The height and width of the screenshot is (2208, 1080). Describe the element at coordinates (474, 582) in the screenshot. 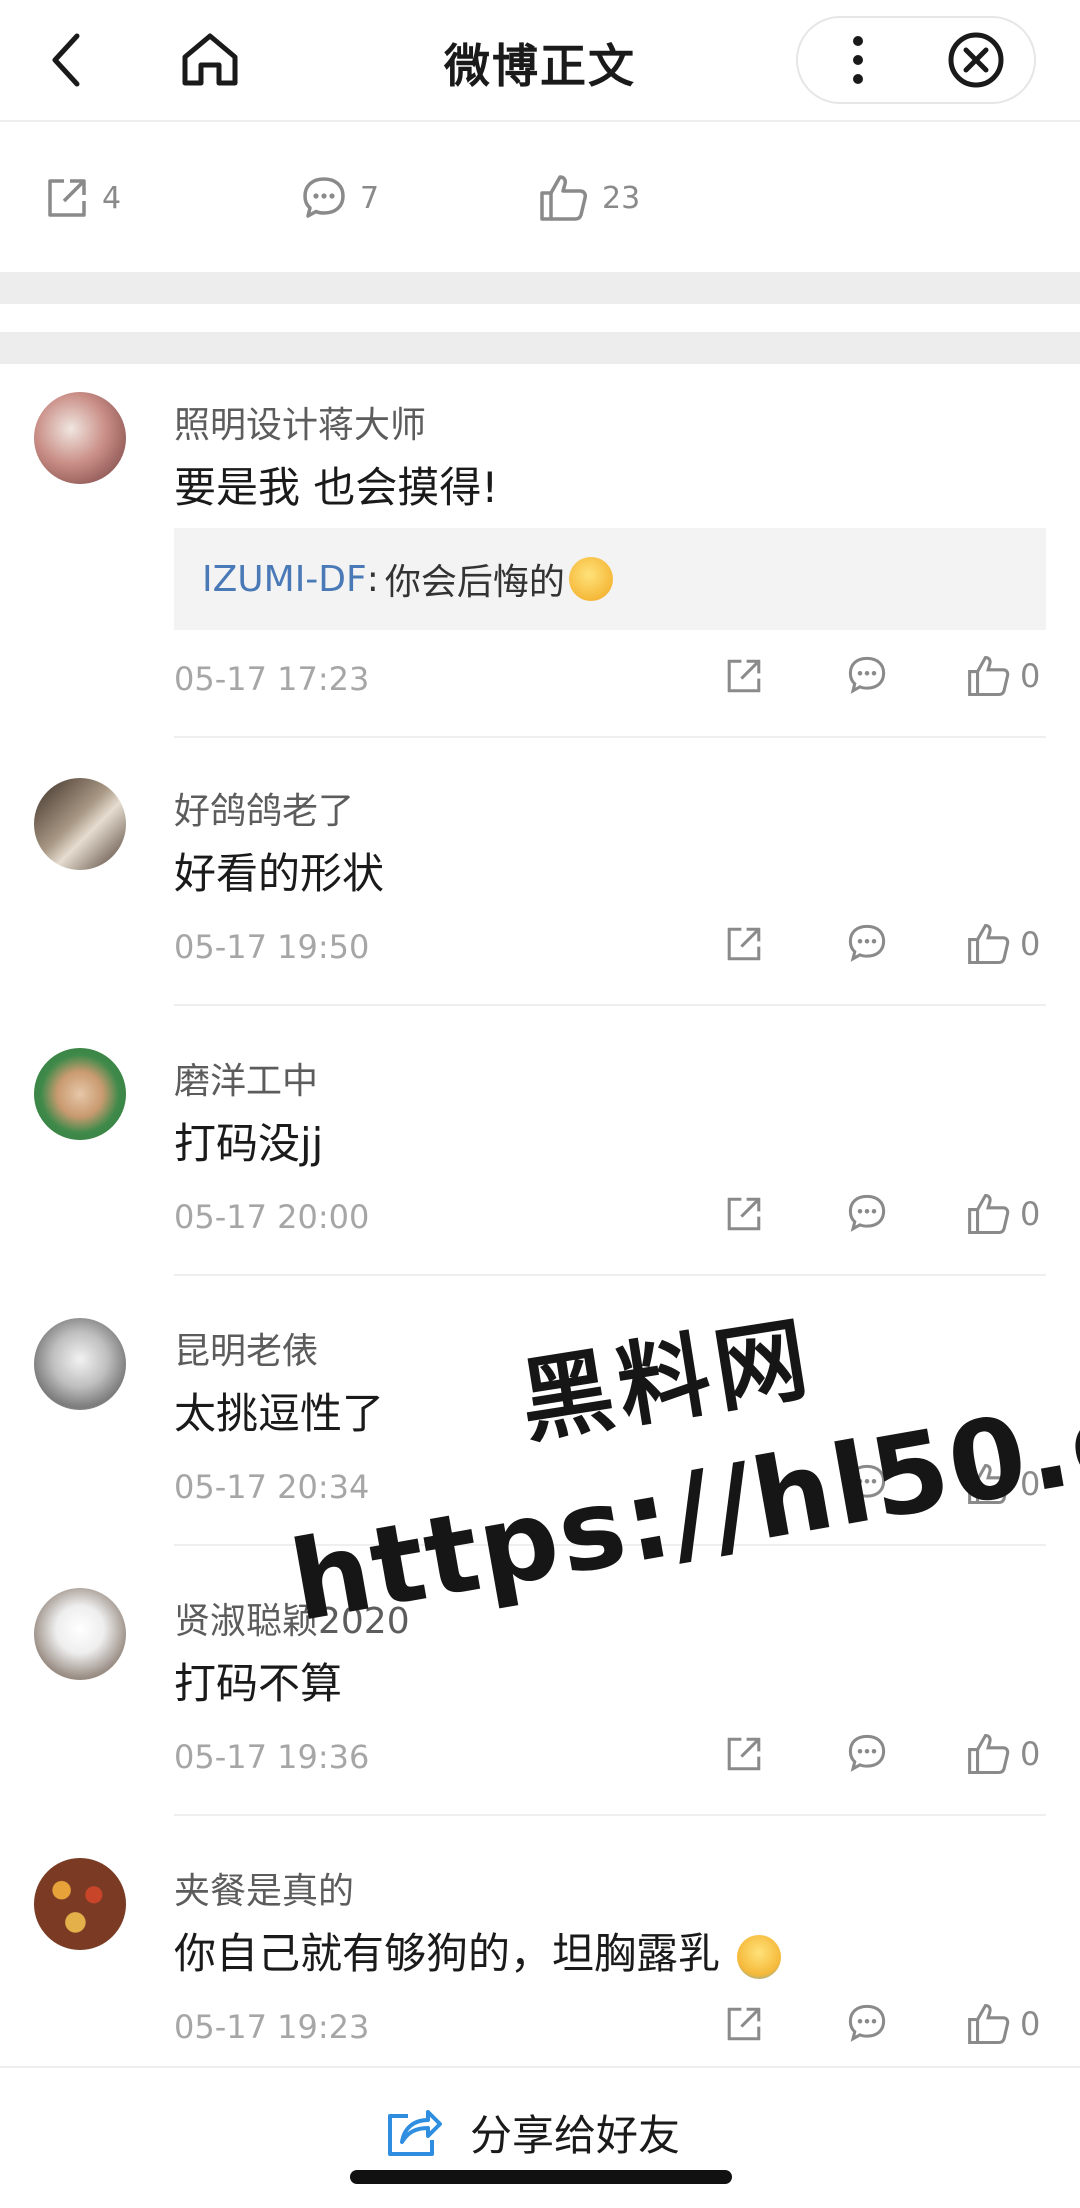

I see `reply-text: 你会后悔的` at that location.